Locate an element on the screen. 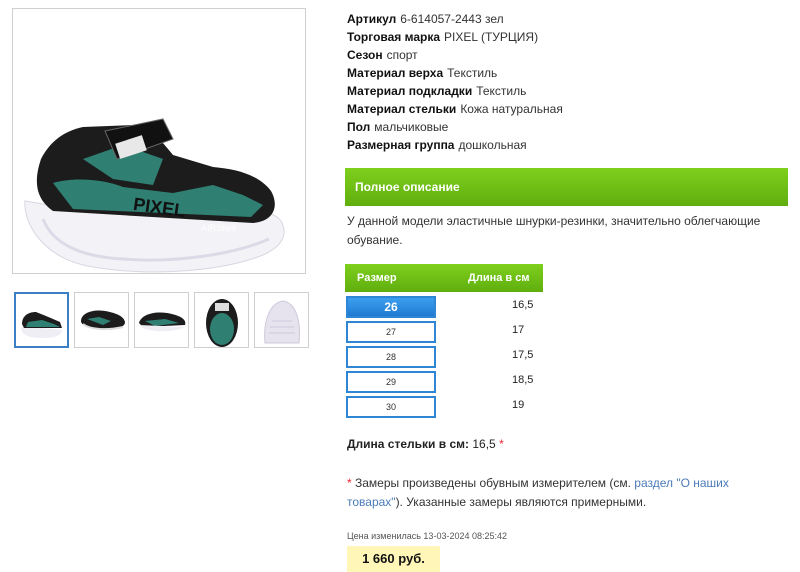  size-length: 17,5 is located at coordinates (523, 355).